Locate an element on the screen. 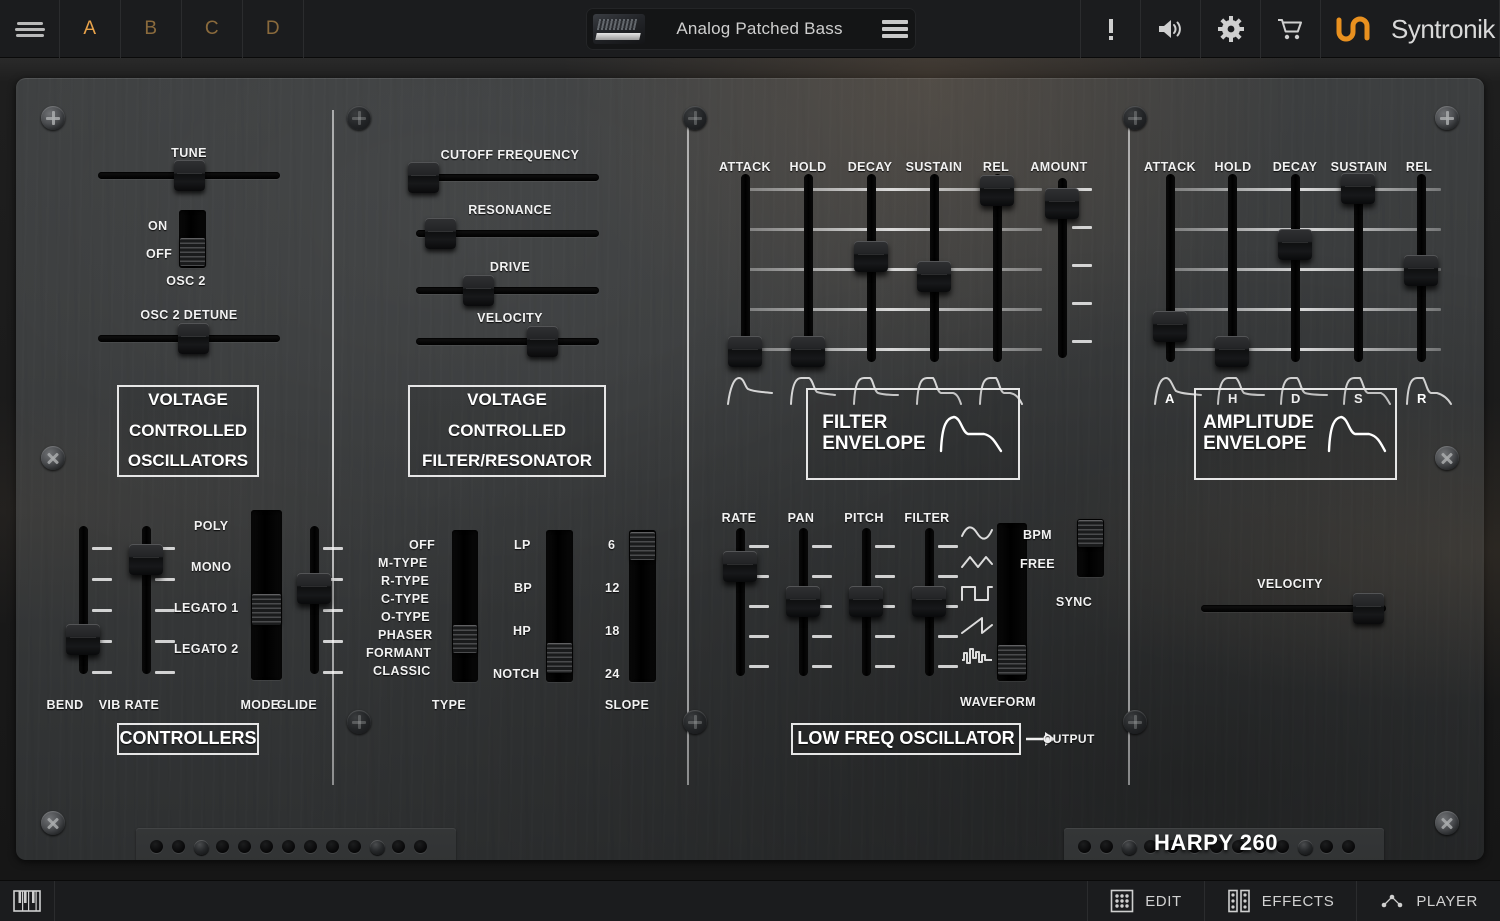 Image resolution: width=1500 pixels, height=921 pixels. fenv-attack-slider-knob is located at coordinates (745, 351).